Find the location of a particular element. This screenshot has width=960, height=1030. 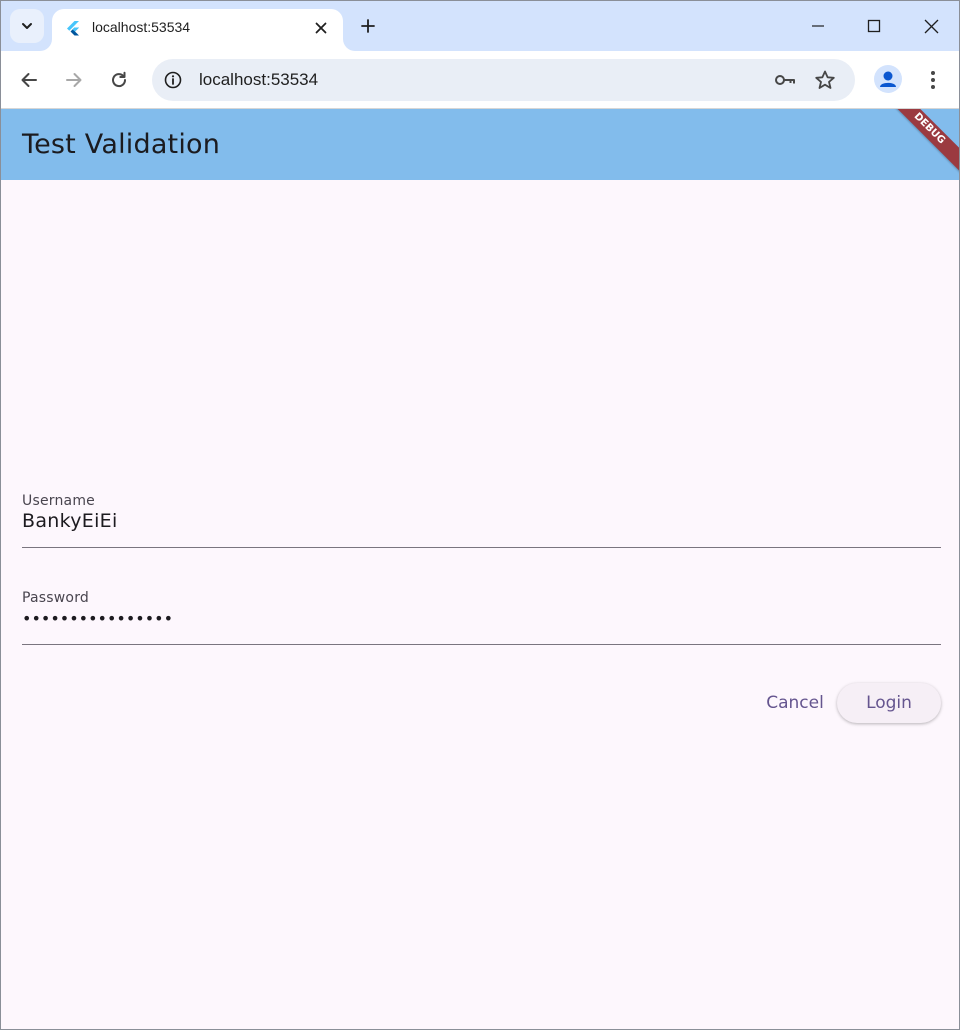

reload-icon is located at coordinates (119, 79).